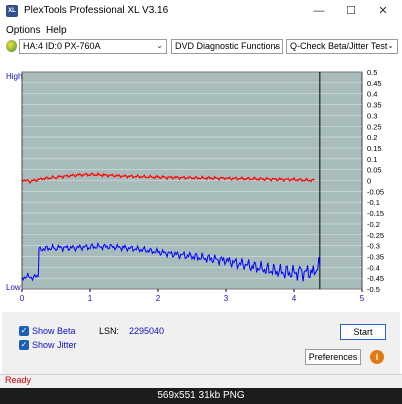  What do you see at coordinates (375, 278) in the screenshot?
I see `y-tick-label: -0.45` at bounding box center [375, 278].